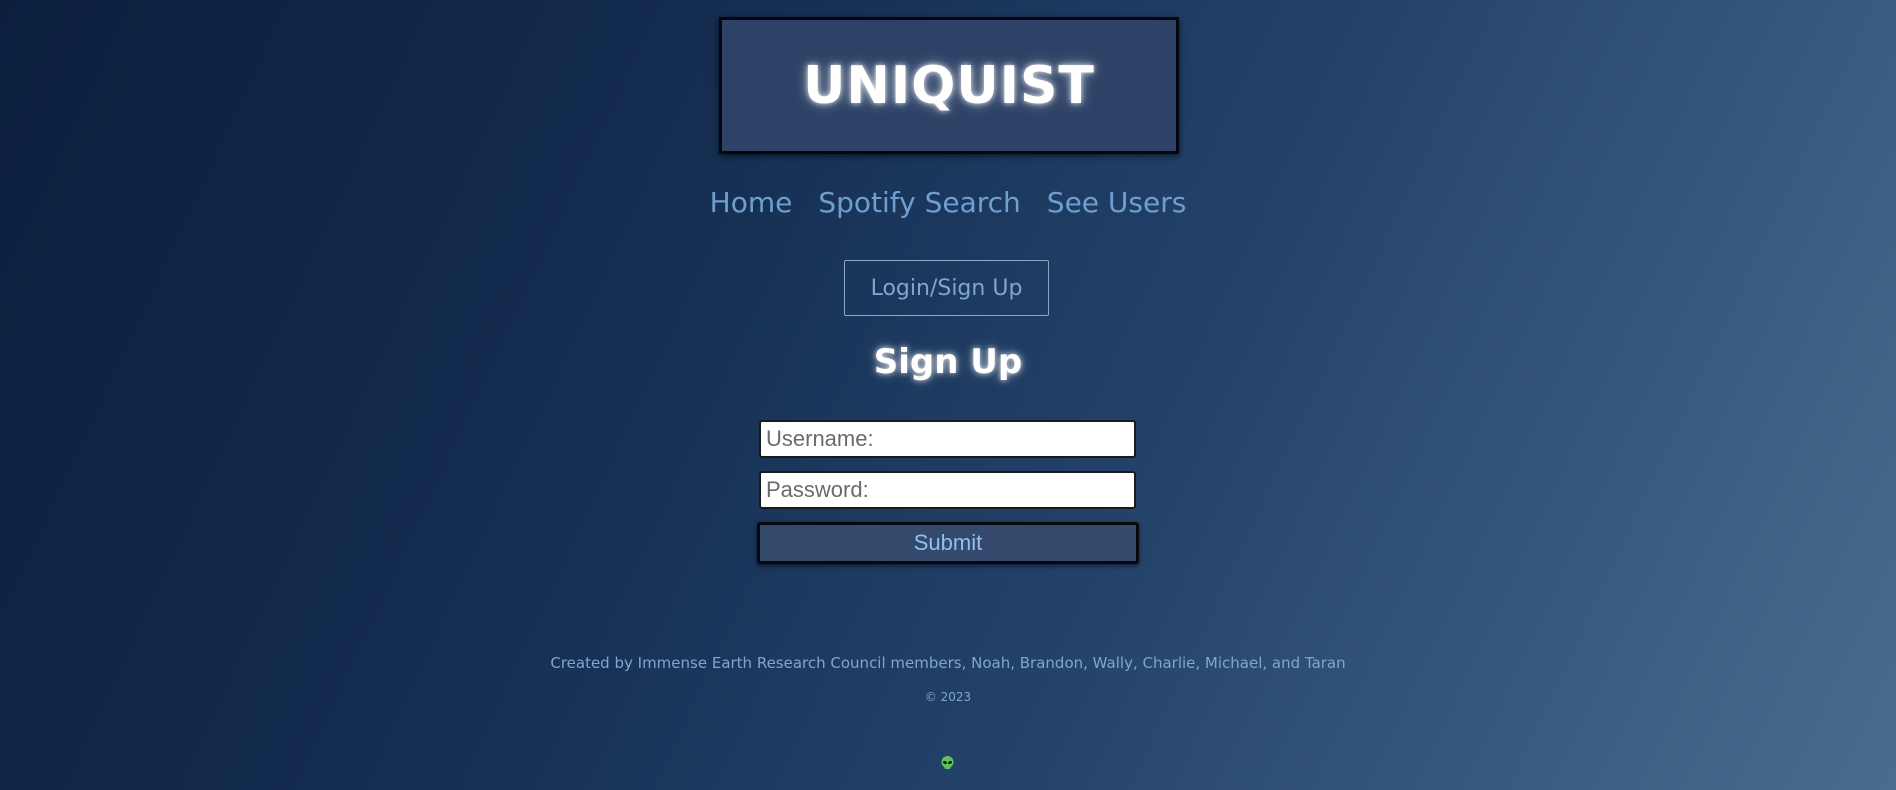 This screenshot has height=790, width=1896. I want to click on nav-link-spotify-search: Spotify Search, so click(919, 202).